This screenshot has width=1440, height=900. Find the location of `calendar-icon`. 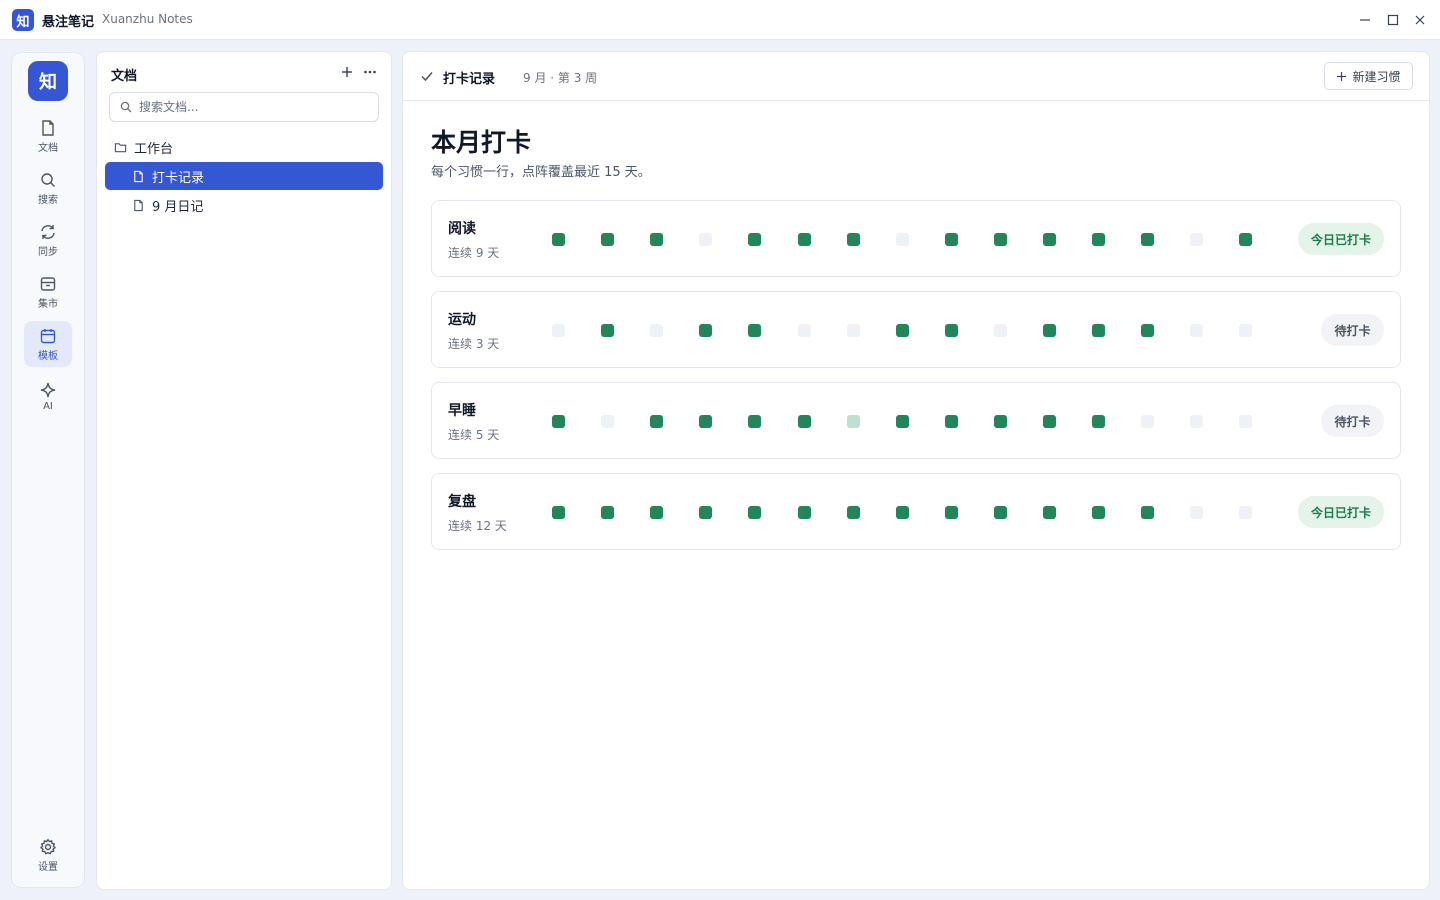

calendar-icon is located at coordinates (48, 335).